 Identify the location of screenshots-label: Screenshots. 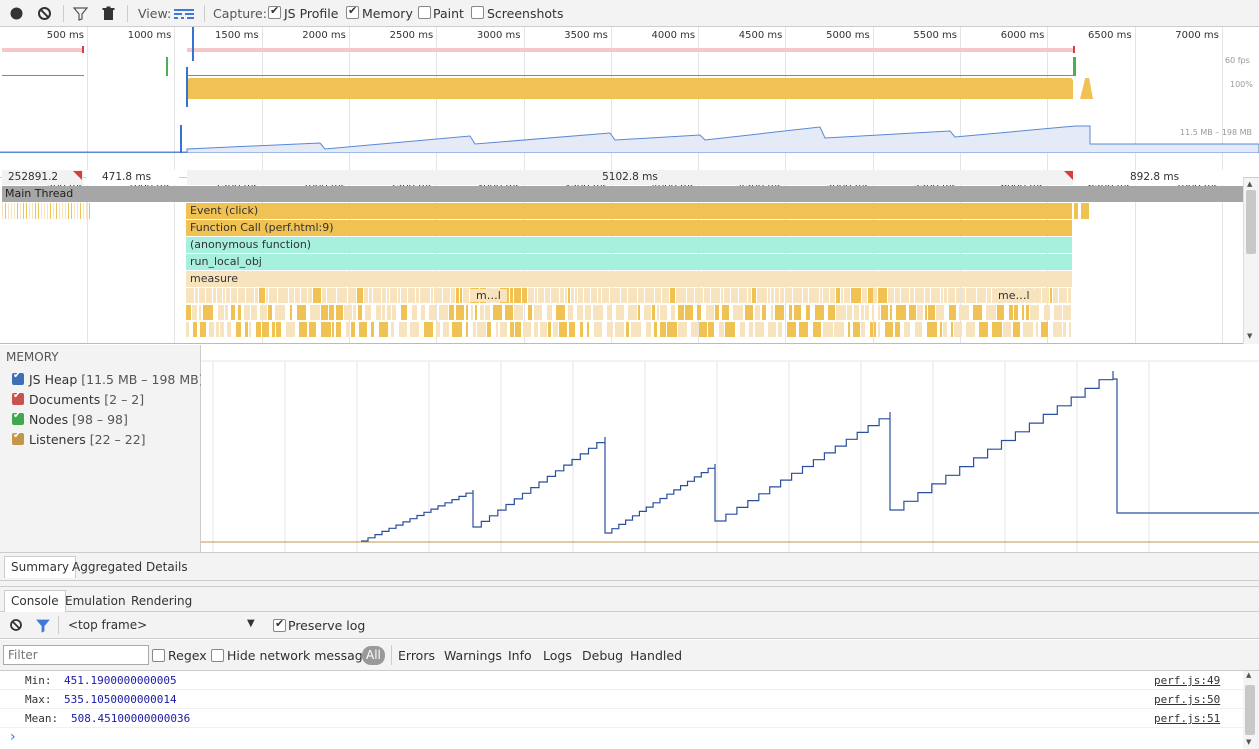
(525, 13).